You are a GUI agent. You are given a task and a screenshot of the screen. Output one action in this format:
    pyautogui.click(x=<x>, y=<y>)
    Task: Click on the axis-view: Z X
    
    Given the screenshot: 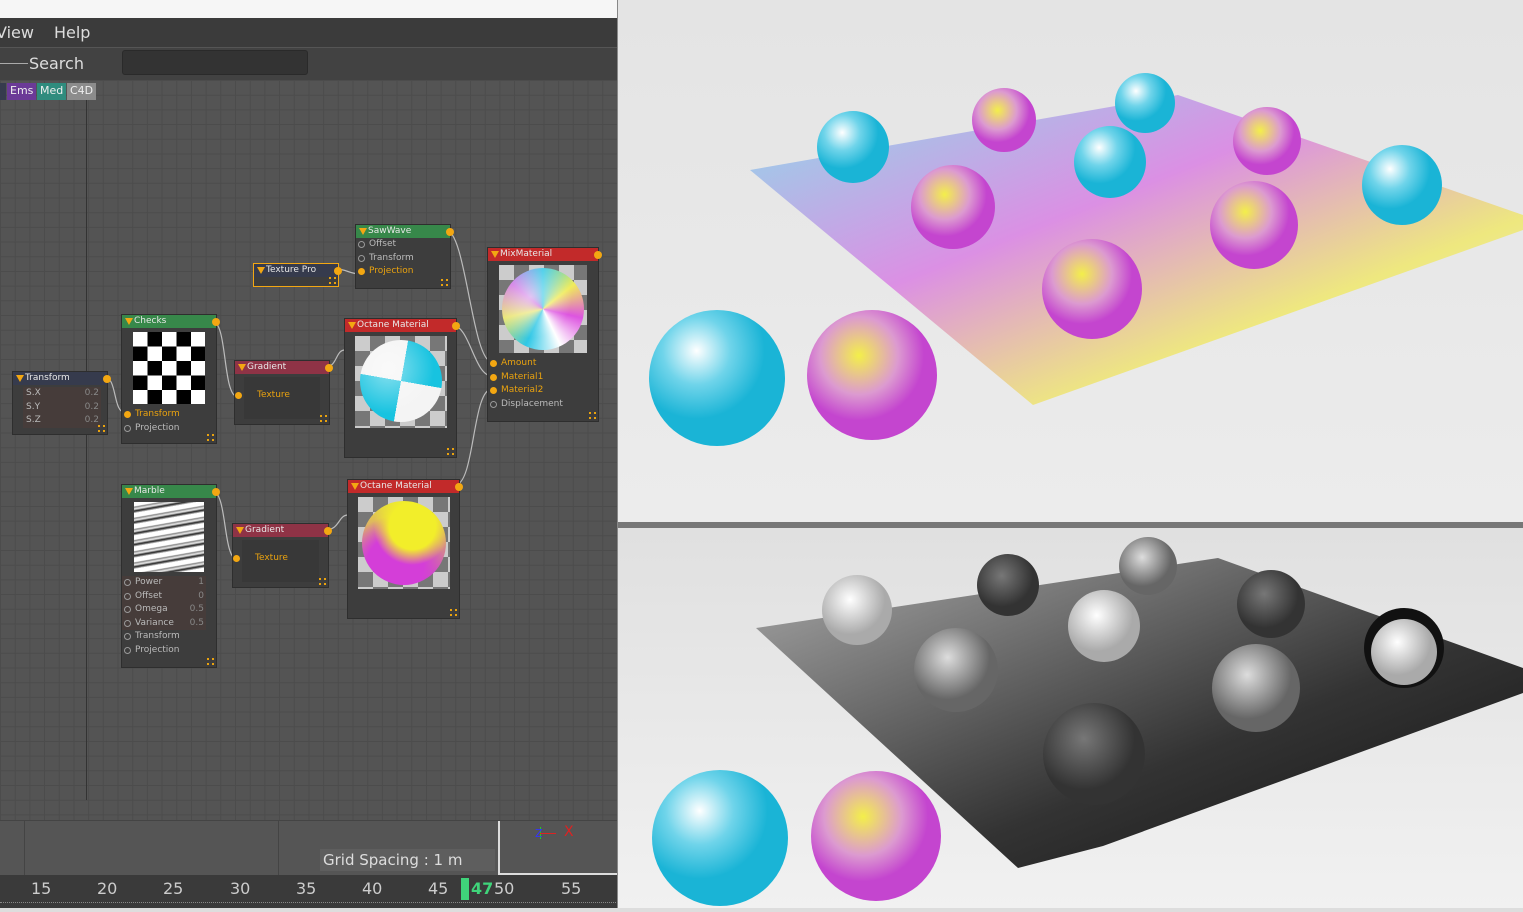 What is the action you would take?
    pyautogui.click(x=558, y=848)
    